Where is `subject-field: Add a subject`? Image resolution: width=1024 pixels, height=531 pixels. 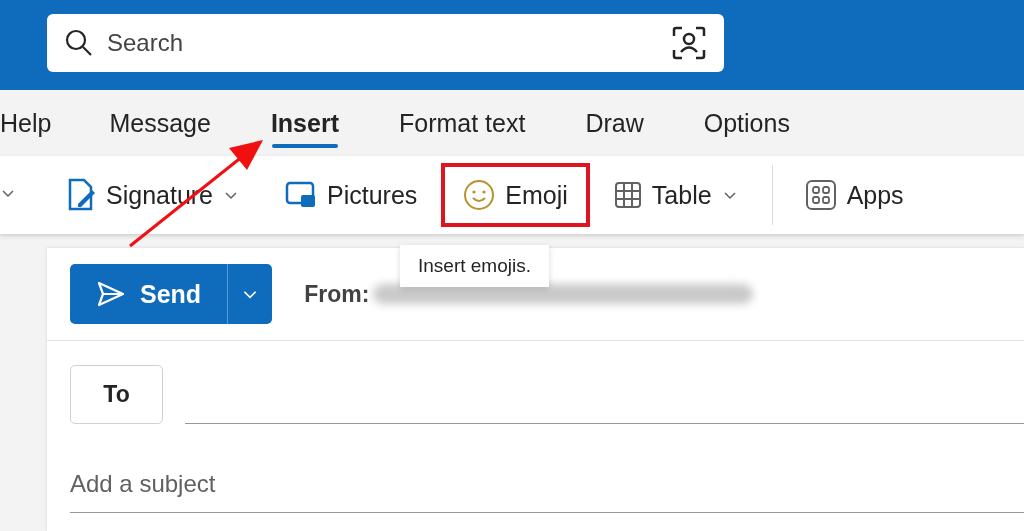 subject-field: Add a subject is located at coordinates (547, 491).